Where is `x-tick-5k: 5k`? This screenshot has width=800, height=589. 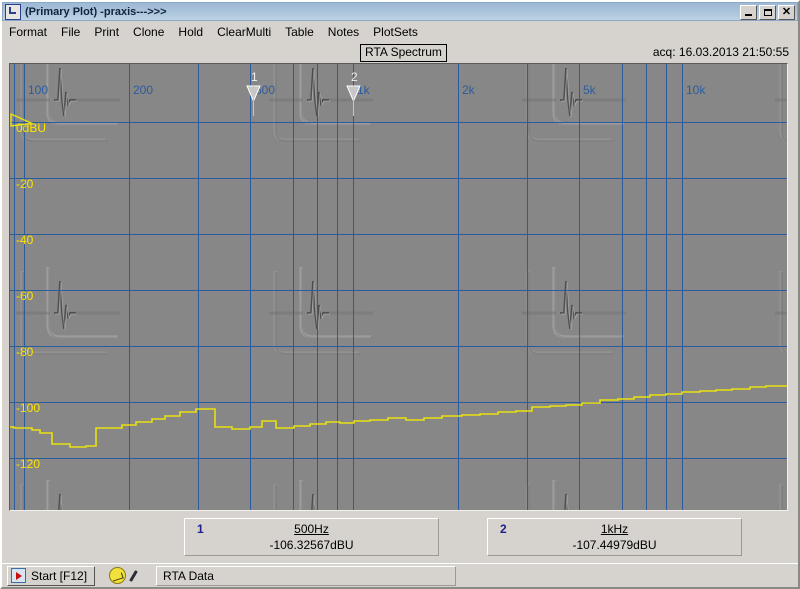
x-tick-5k: 5k is located at coordinates (590, 90).